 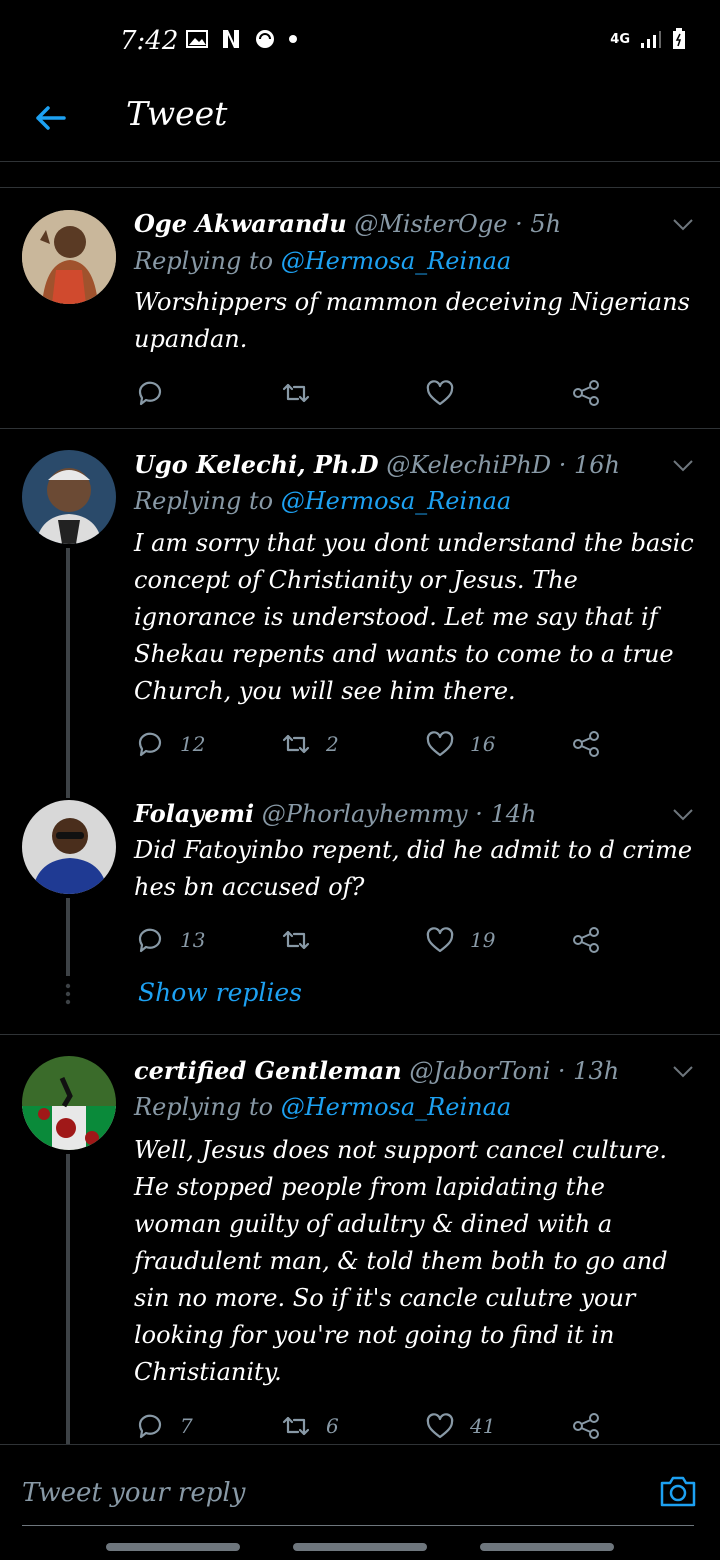 I want to click on tweet-header: Folayemi @Phorlayhemmy · 14h, so click(x=335, y=813).